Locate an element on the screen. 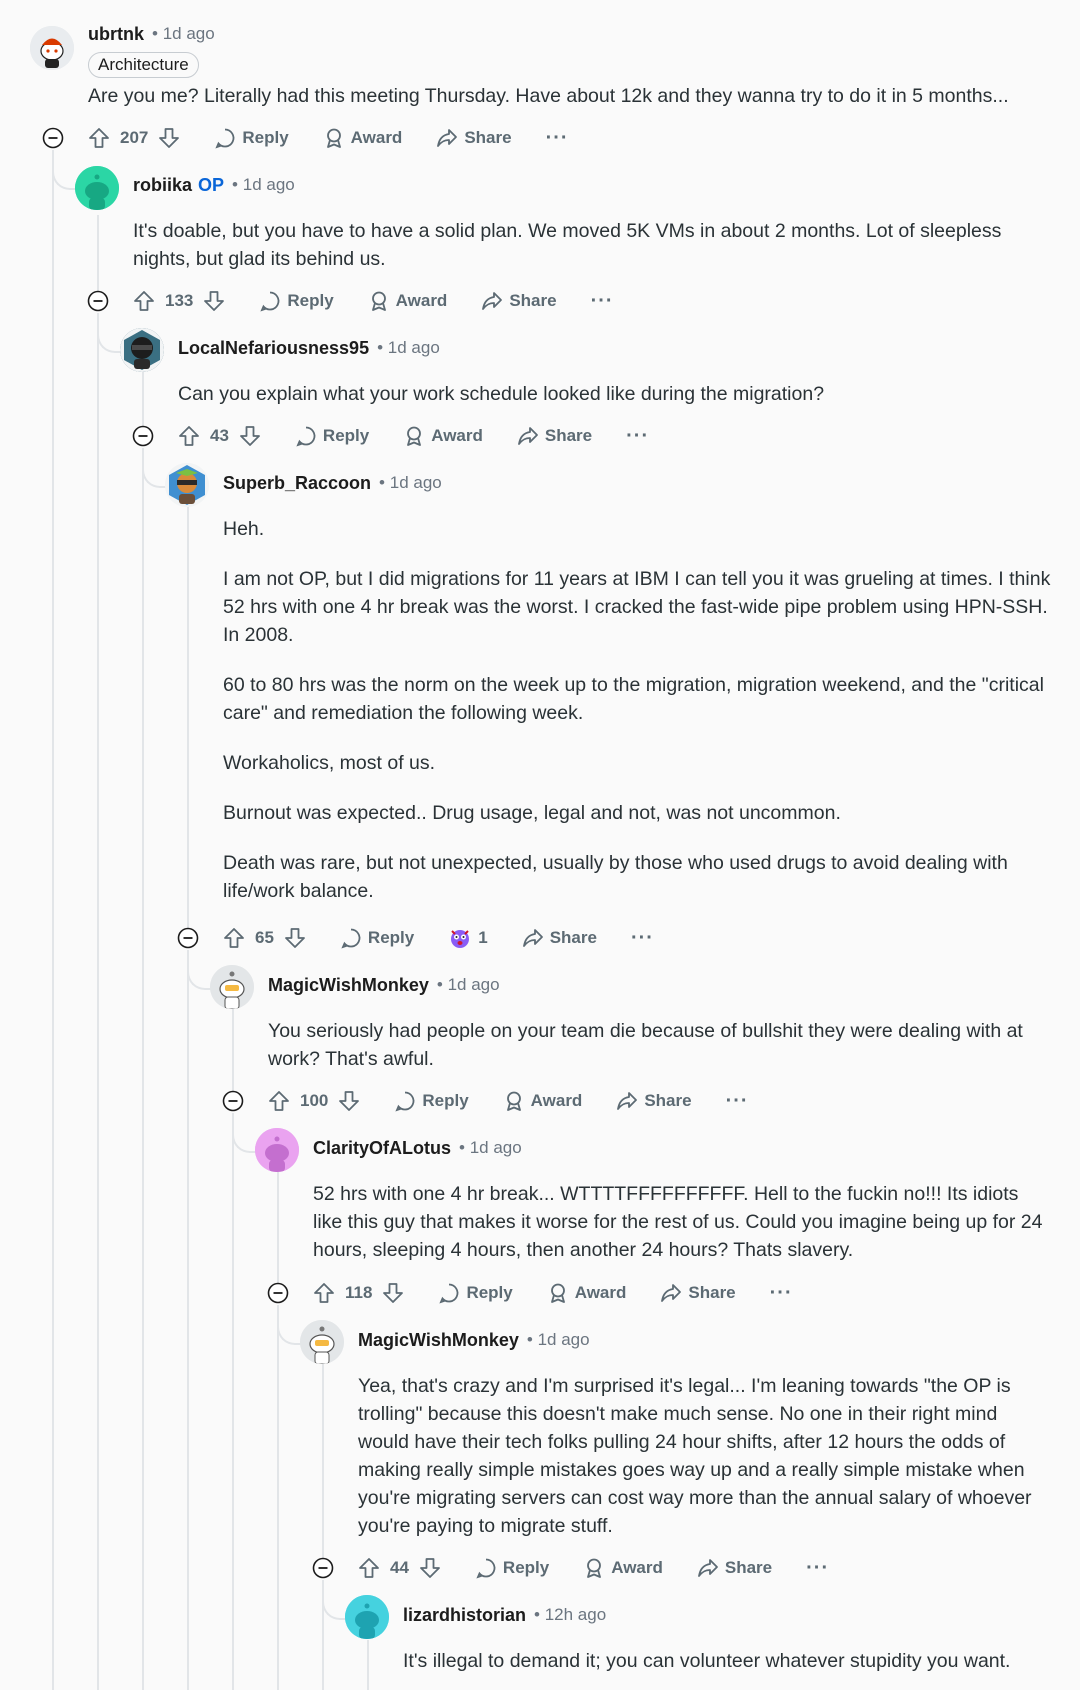 The image size is (1080, 1690). award-button: 1 is located at coordinates (468, 938).